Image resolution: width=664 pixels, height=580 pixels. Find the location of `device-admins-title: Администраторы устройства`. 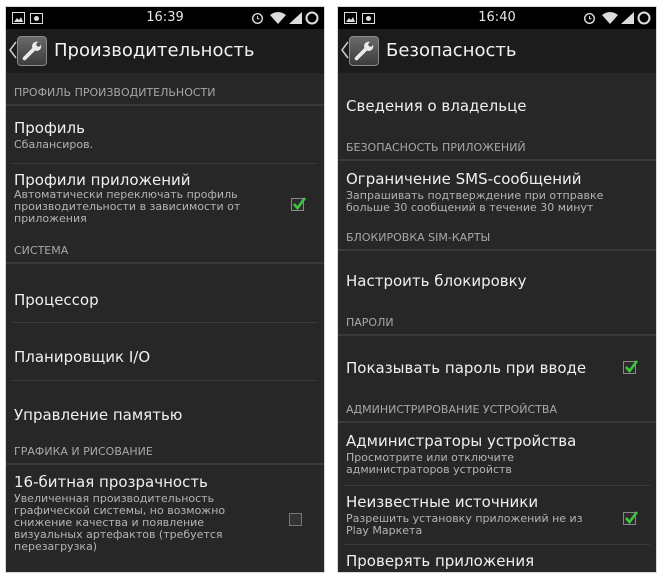

device-admins-title: Администраторы устройства is located at coordinates (461, 441).